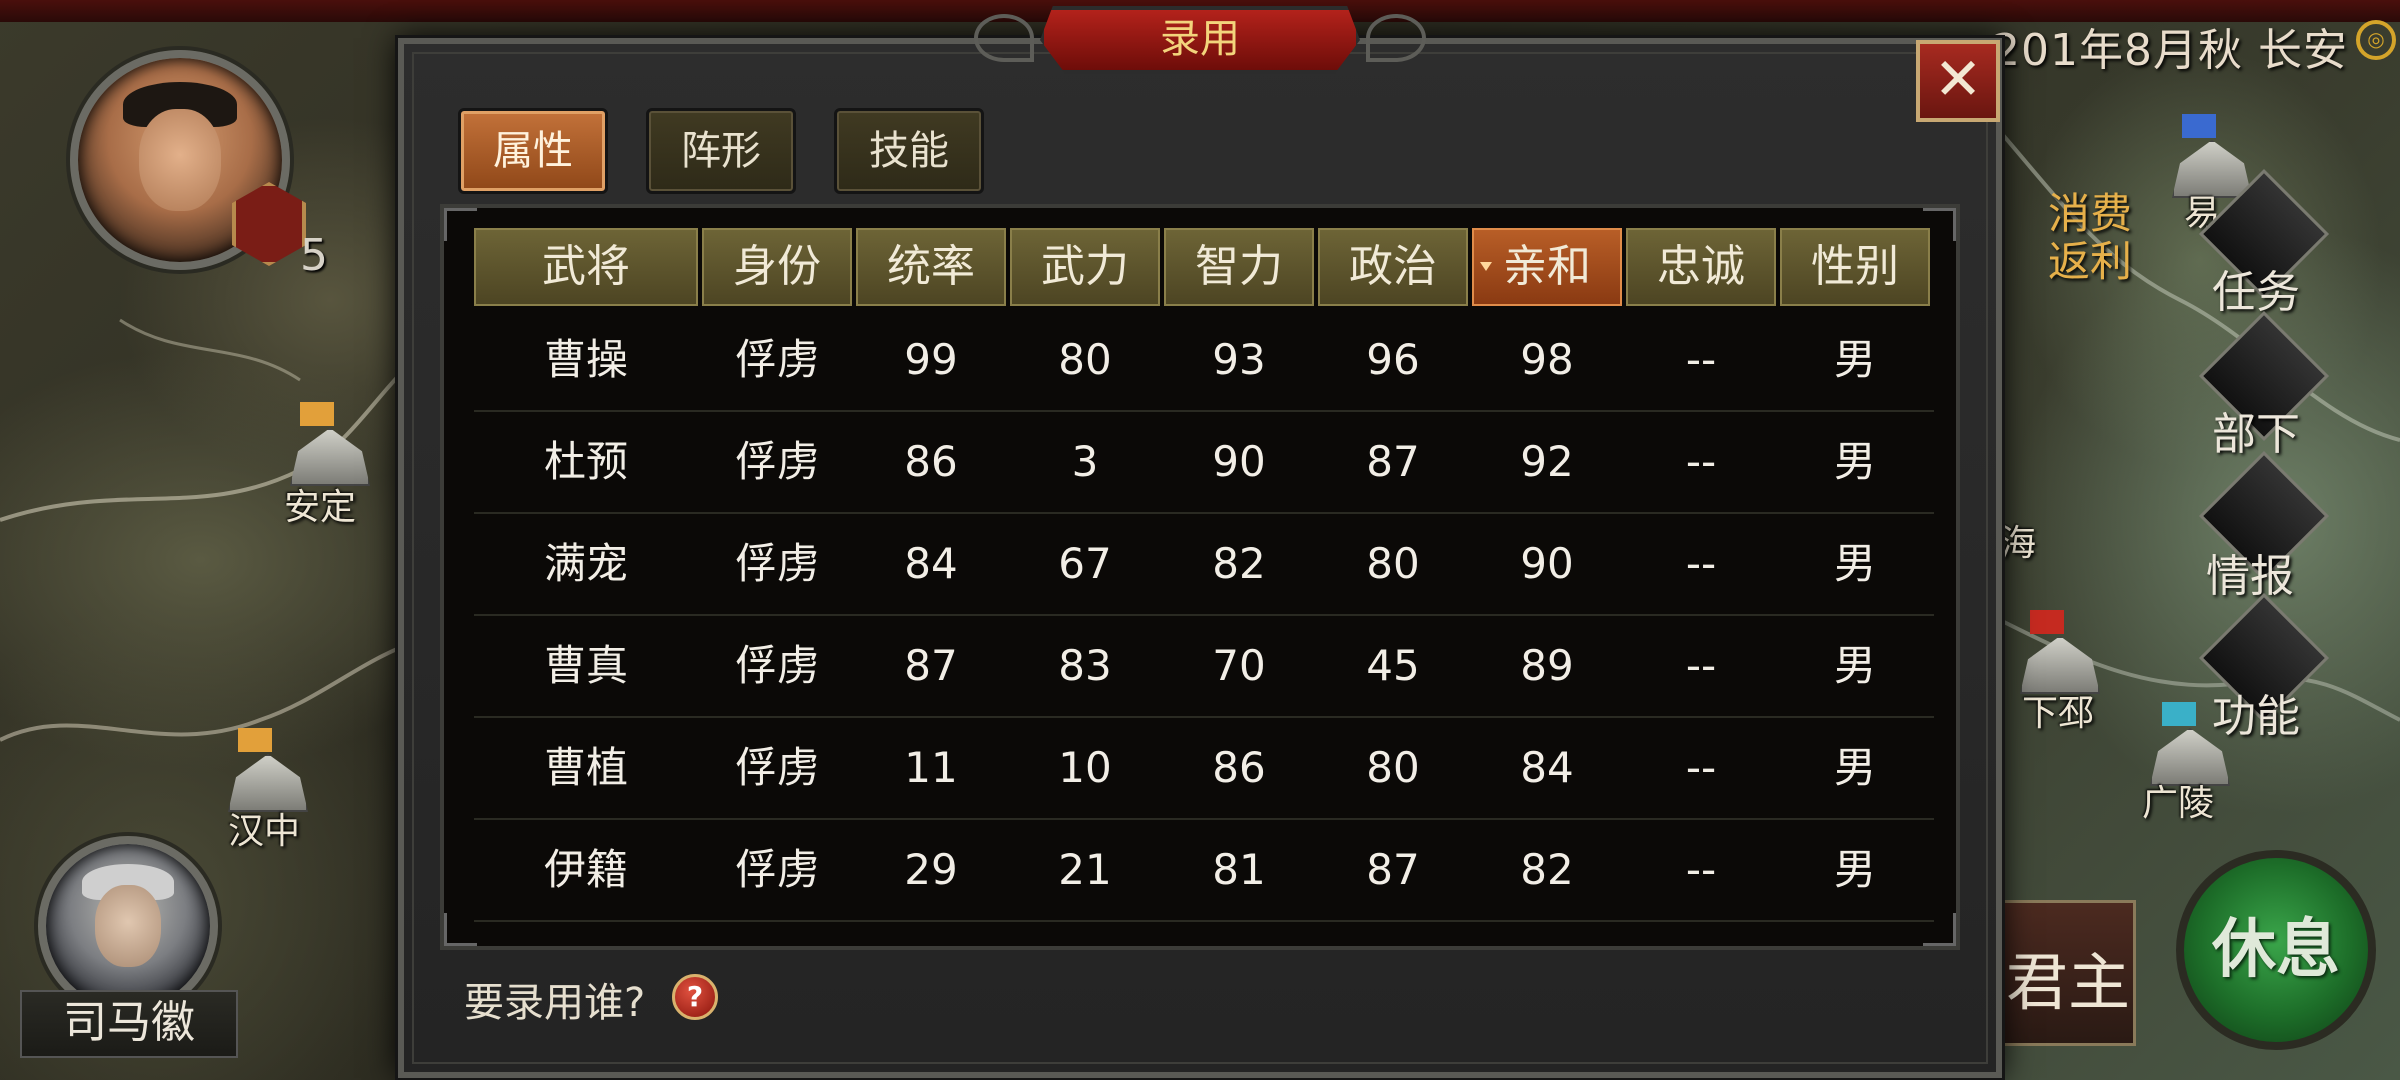 This screenshot has height=1080, width=2400. I want to click on table-cell: 10, so click(1085, 767).